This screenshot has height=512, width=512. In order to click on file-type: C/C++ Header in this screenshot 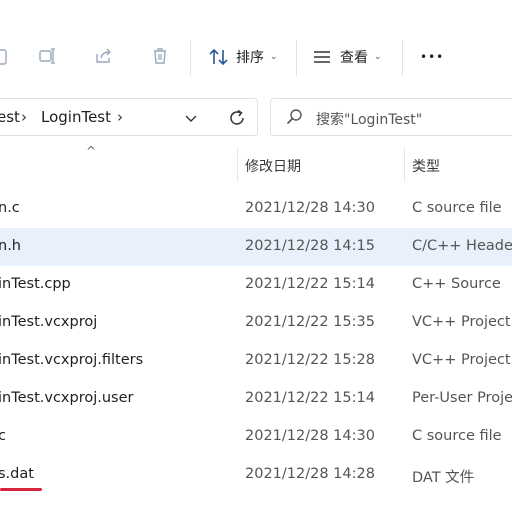, I will do `click(462, 246)`.